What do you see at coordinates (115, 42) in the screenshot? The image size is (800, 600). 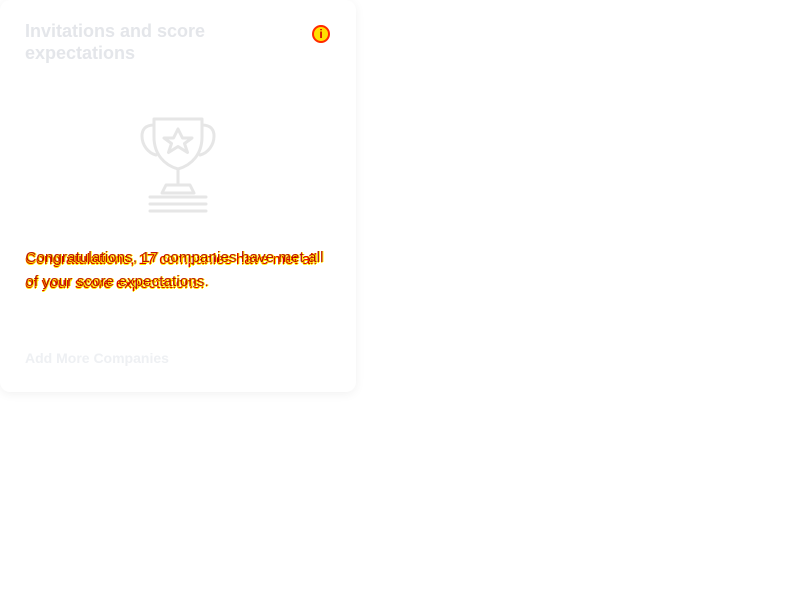 I see `card-title: Invitations and score expectations` at bounding box center [115, 42].